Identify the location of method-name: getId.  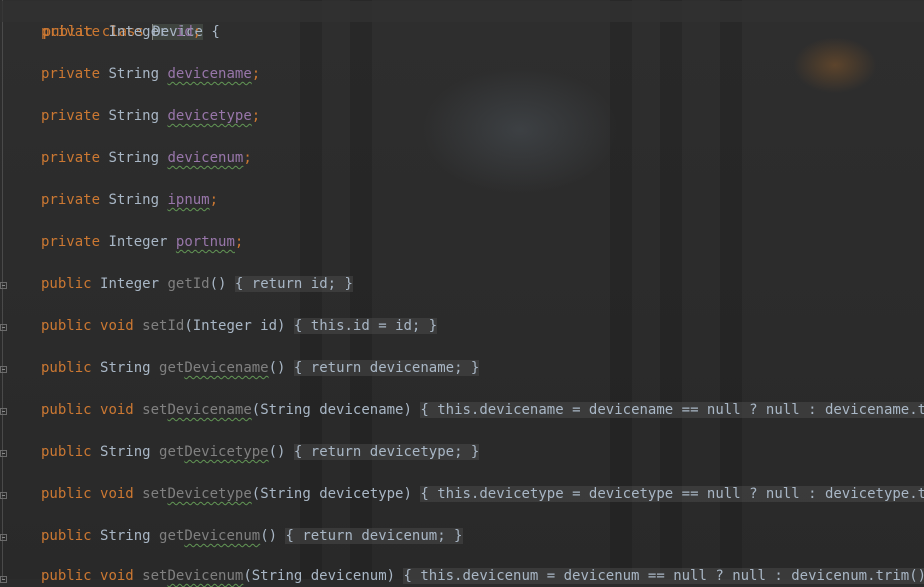
(188, 284).